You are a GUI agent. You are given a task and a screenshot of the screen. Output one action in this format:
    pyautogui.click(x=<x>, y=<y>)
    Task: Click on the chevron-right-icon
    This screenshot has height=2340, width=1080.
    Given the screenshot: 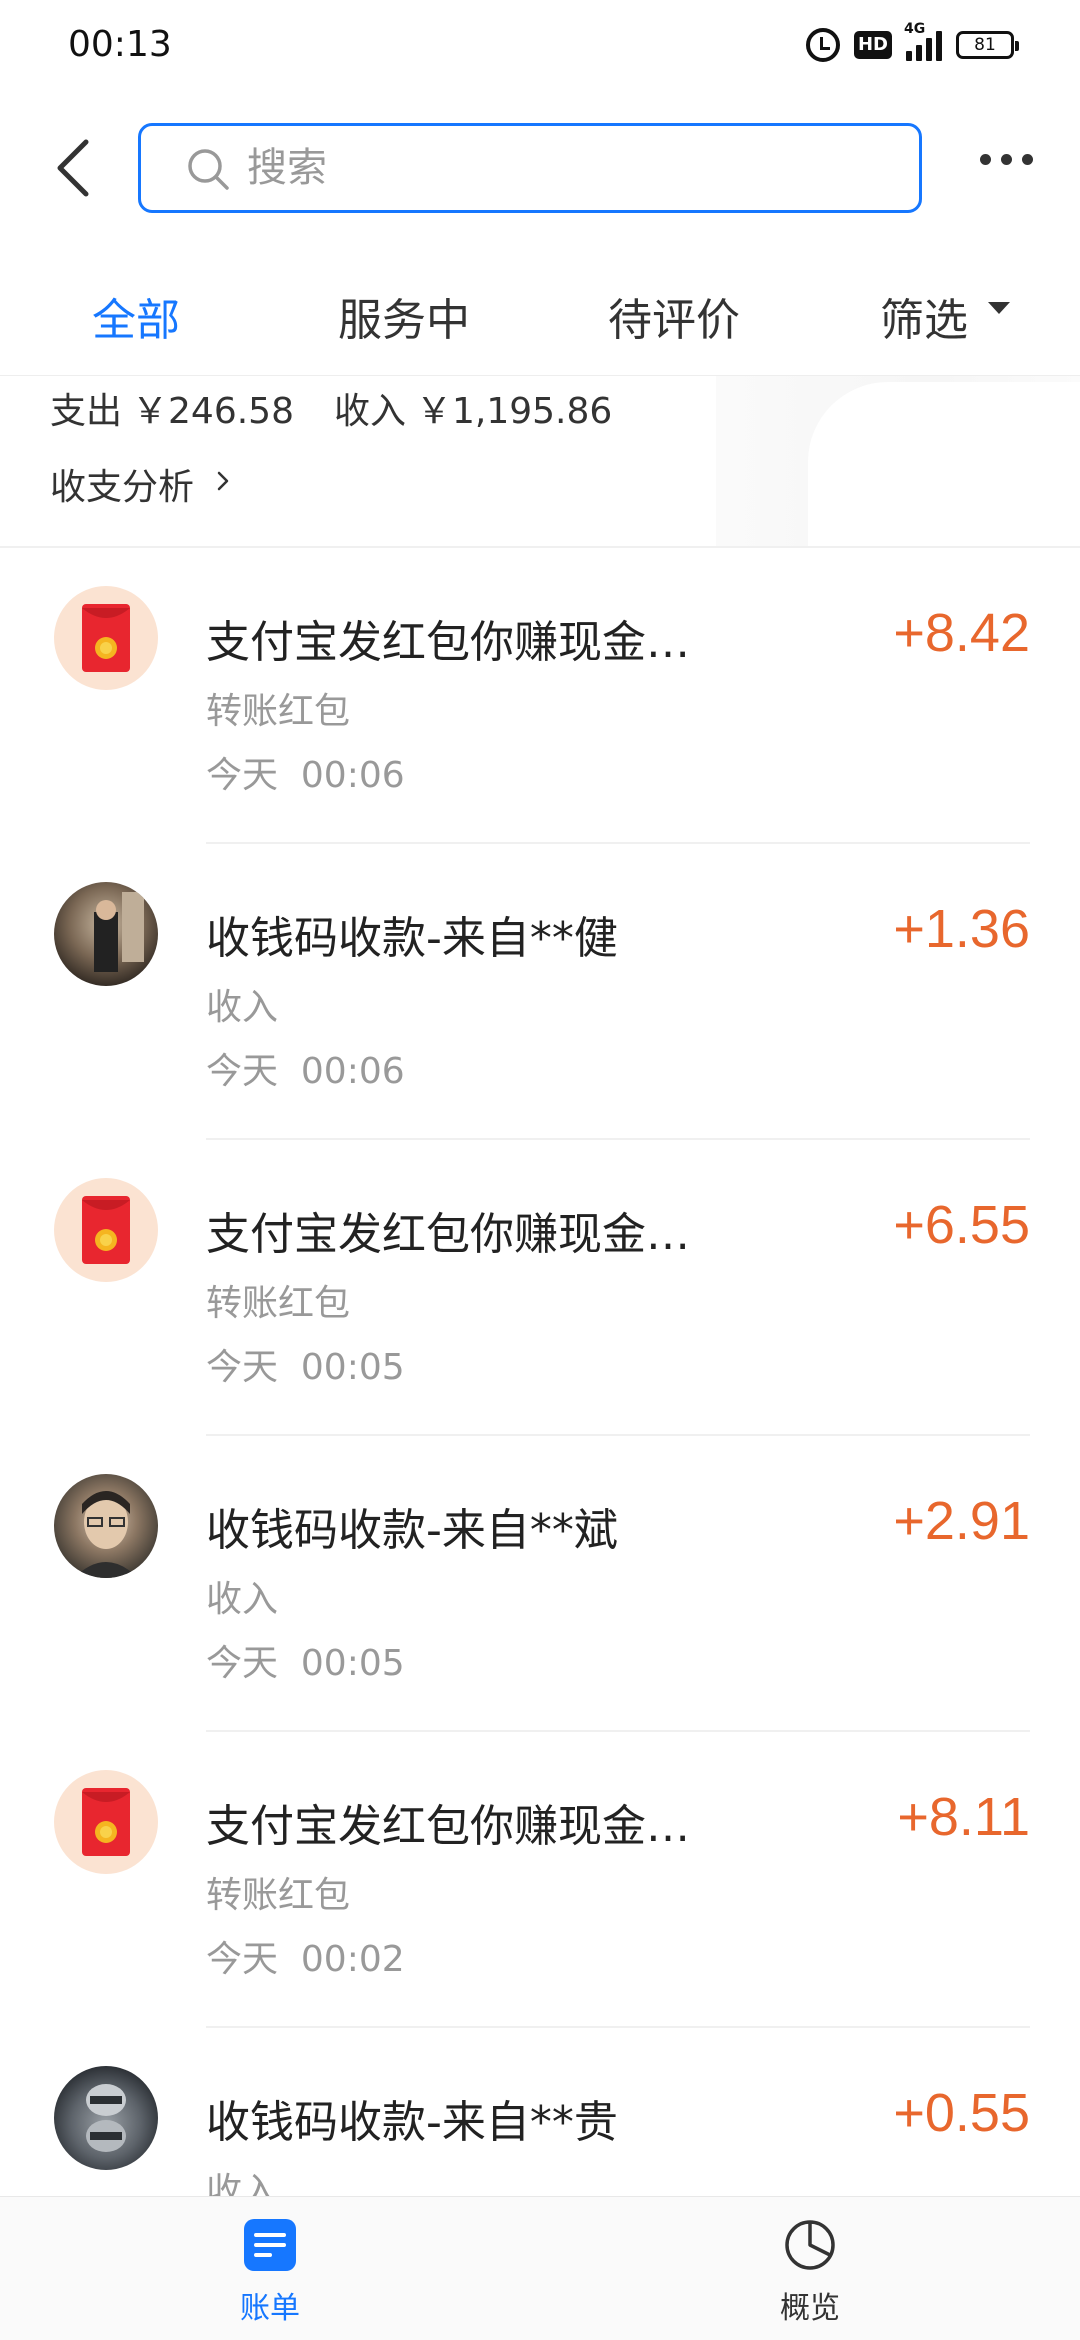 What is the action you would take?
    pyautogui.click(x=223, y=481)
    